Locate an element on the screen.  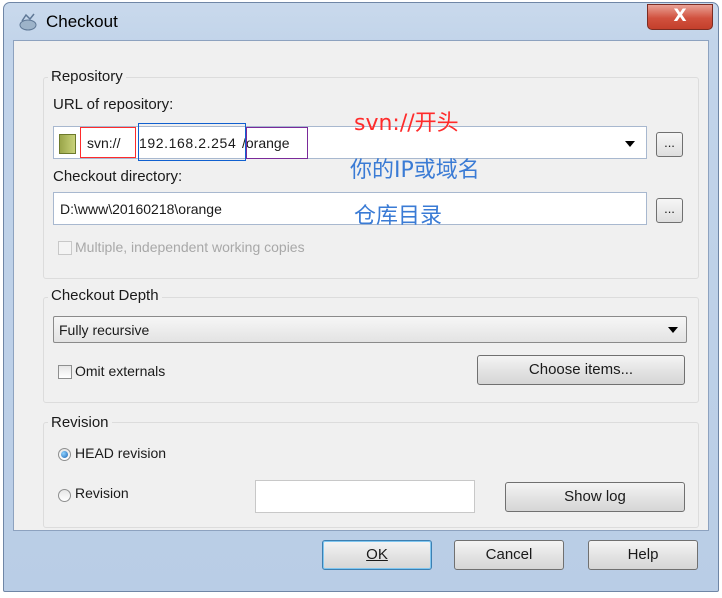
cancel-button: Cancel is located at coordinates (509, 555).